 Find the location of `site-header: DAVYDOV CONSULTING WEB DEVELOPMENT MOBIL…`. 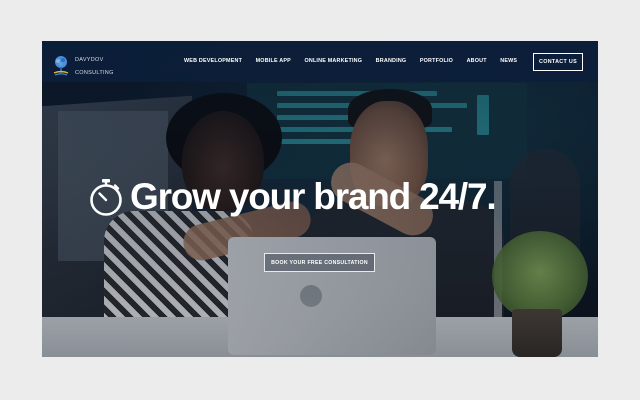

site-header: DAVYDOV CONSULTING WEB DEVELOPMENT MOBIL… is located at coordinates (320, 61).